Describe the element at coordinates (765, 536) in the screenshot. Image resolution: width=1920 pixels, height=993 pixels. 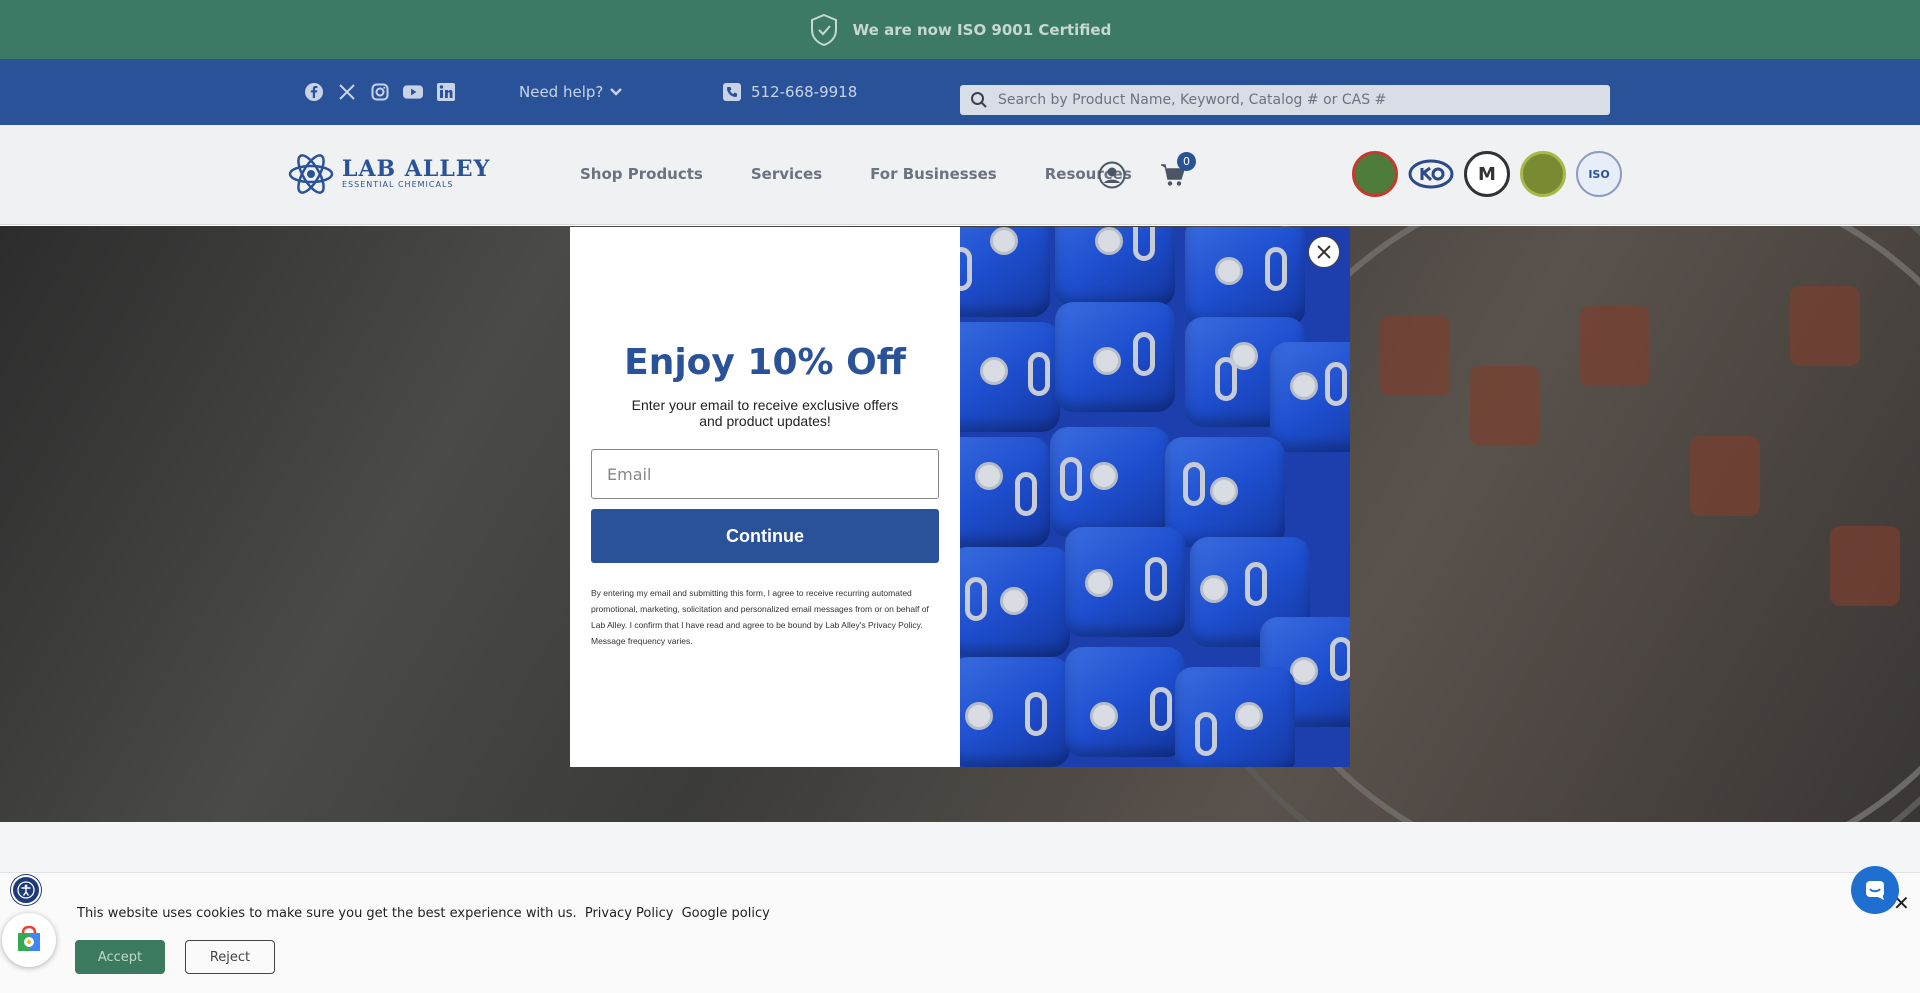
I see `continue-button: Continue` at that location.